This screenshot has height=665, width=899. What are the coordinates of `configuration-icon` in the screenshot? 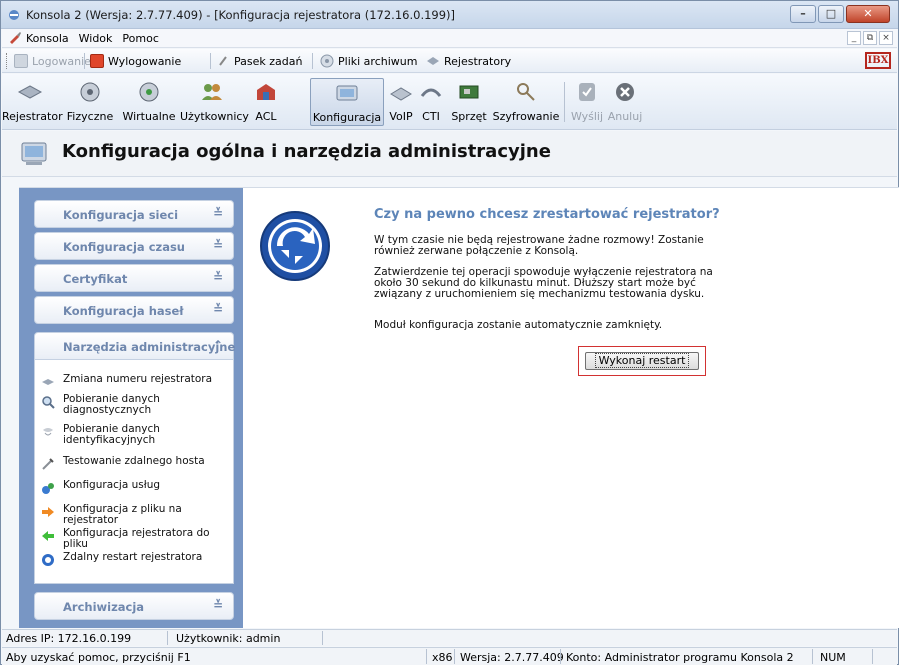 It's located at (34, 153).